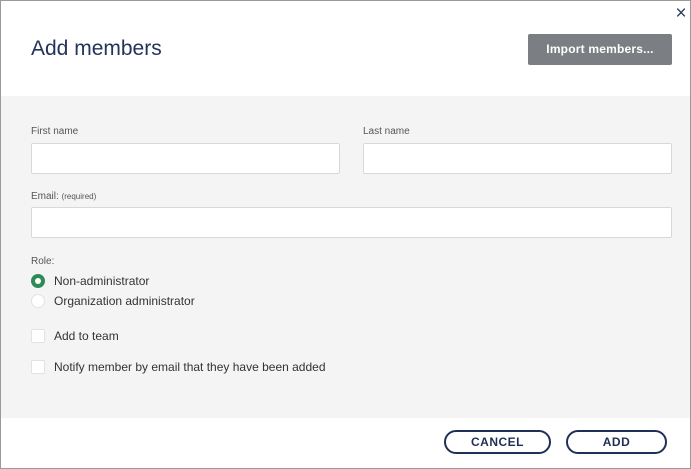 This screenshot has width=691, height=469. Describe the element at coordinates (185, 158) in the screenshot. I see `first-name-input` at that location.